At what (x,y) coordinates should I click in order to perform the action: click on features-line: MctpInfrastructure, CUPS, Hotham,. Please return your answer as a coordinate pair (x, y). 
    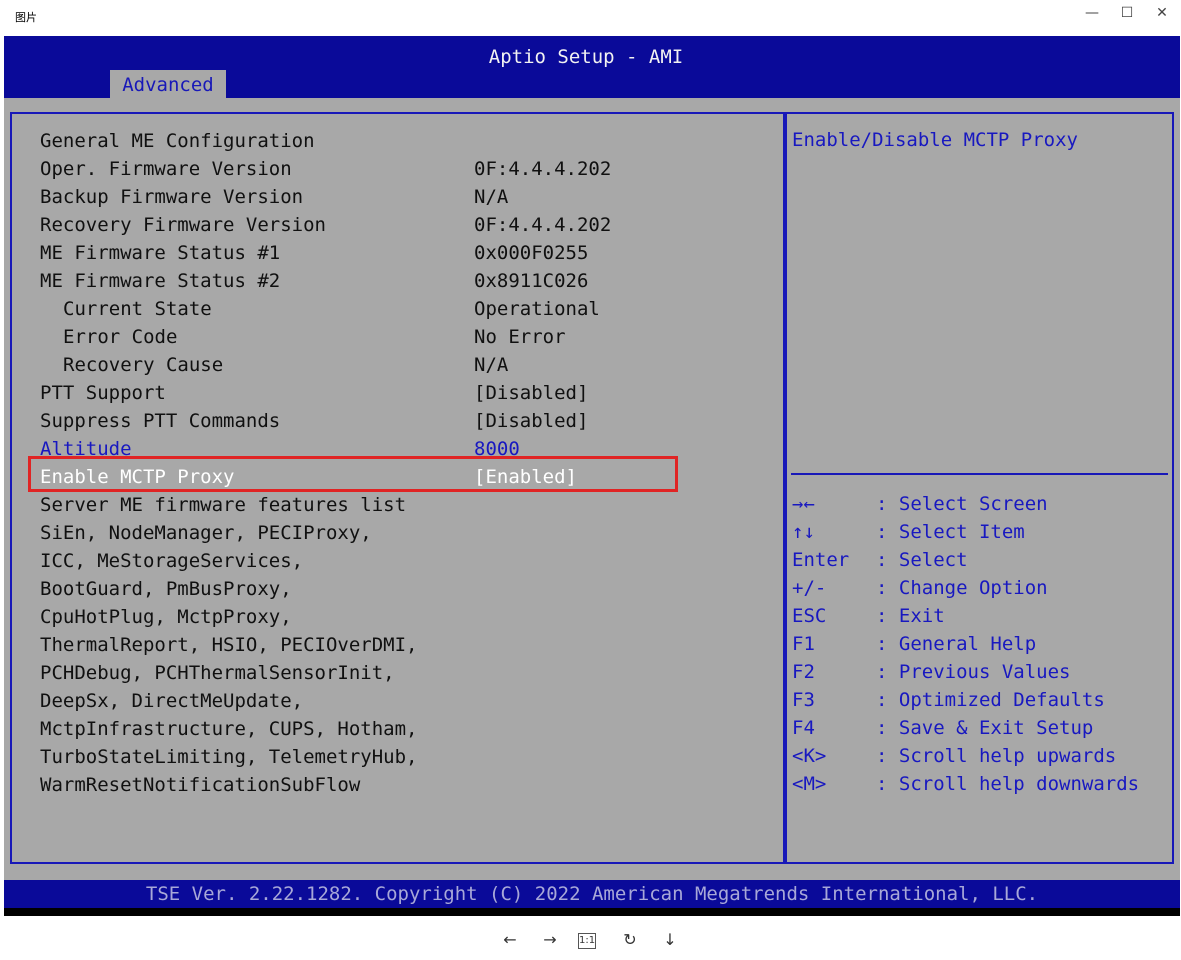
    Looking at the image, I should click on (229, 729).